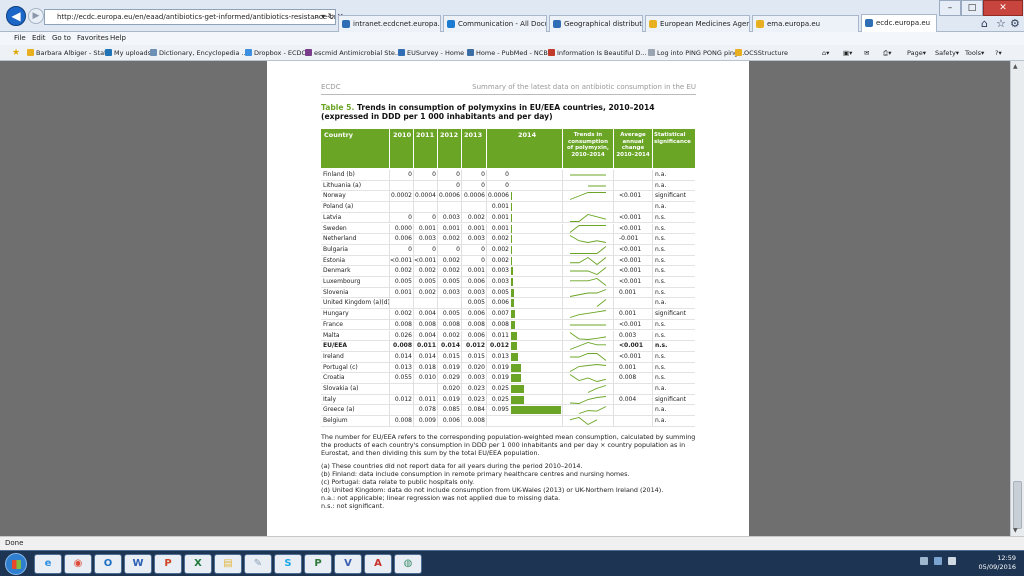  I want to click on taskbar-acrobat-icon: A, so click(378, 564).